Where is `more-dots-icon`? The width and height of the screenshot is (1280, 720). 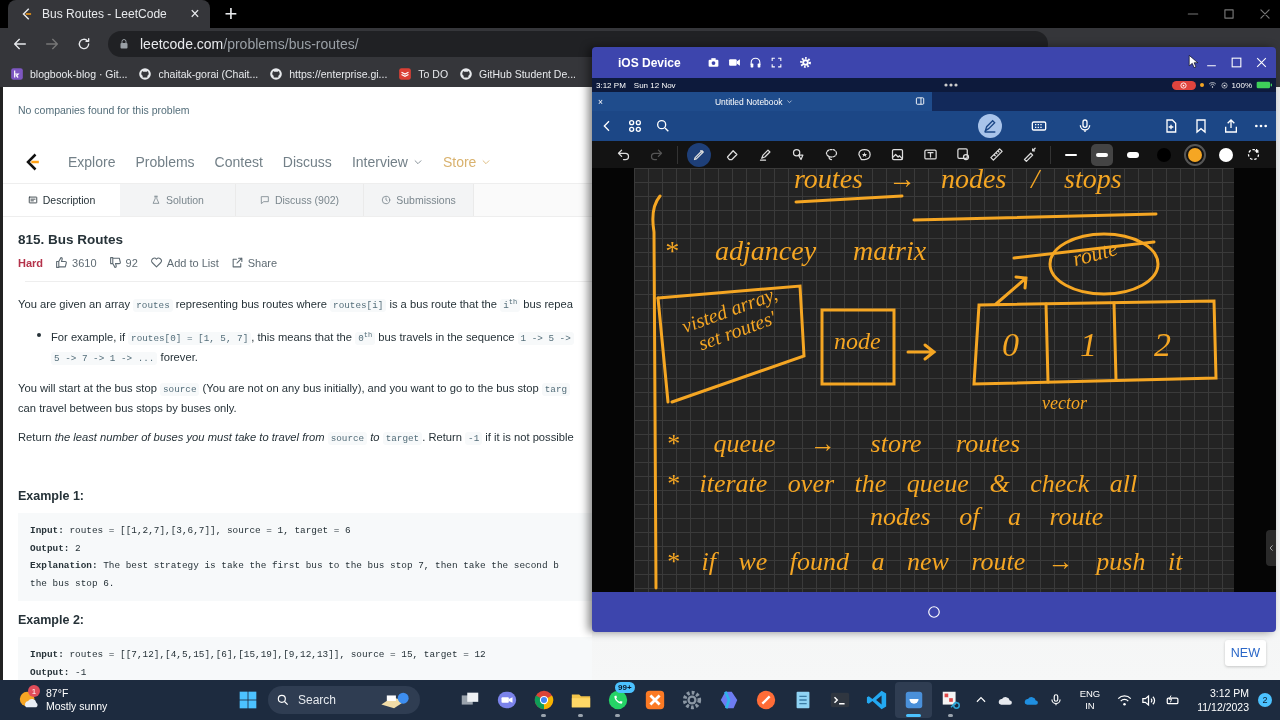
more-dots-icon is located at coordinates (950, 85).